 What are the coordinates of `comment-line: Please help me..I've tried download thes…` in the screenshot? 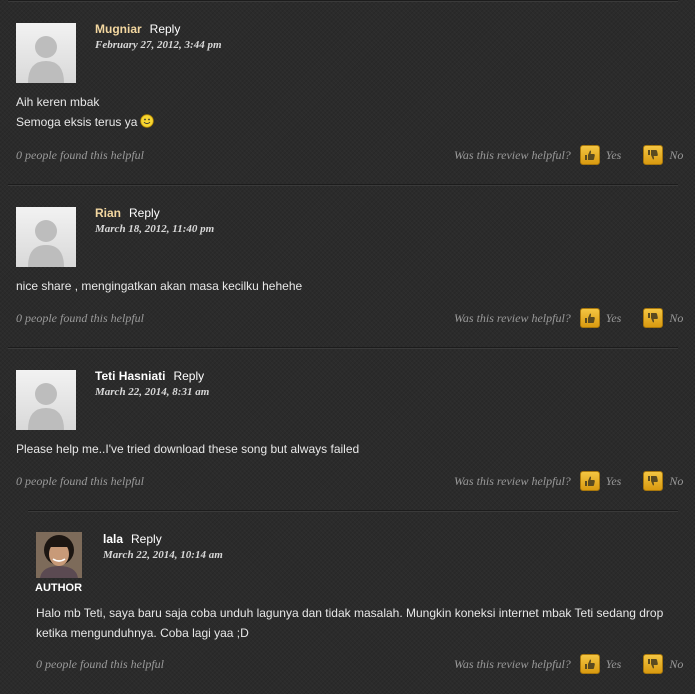 It's located at (188, 449).